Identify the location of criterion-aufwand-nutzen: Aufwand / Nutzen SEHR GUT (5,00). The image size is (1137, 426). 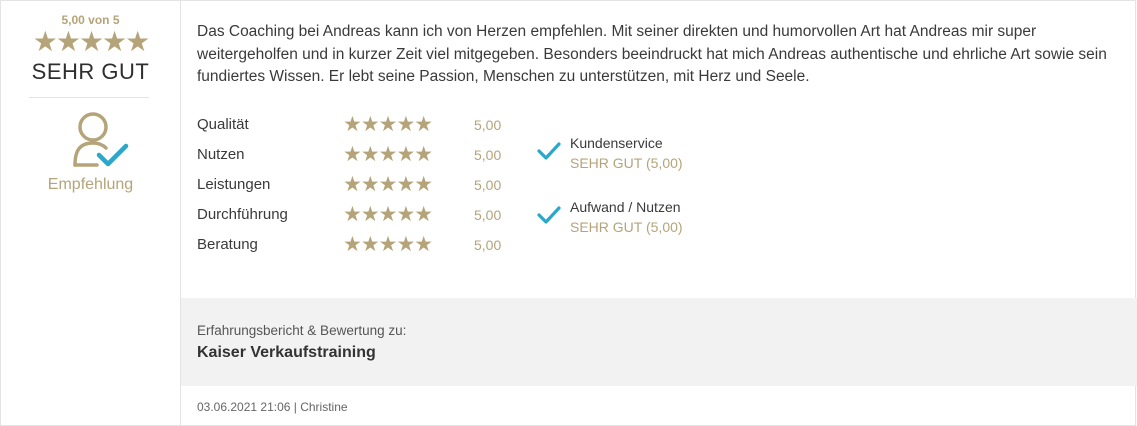
(647, 231).